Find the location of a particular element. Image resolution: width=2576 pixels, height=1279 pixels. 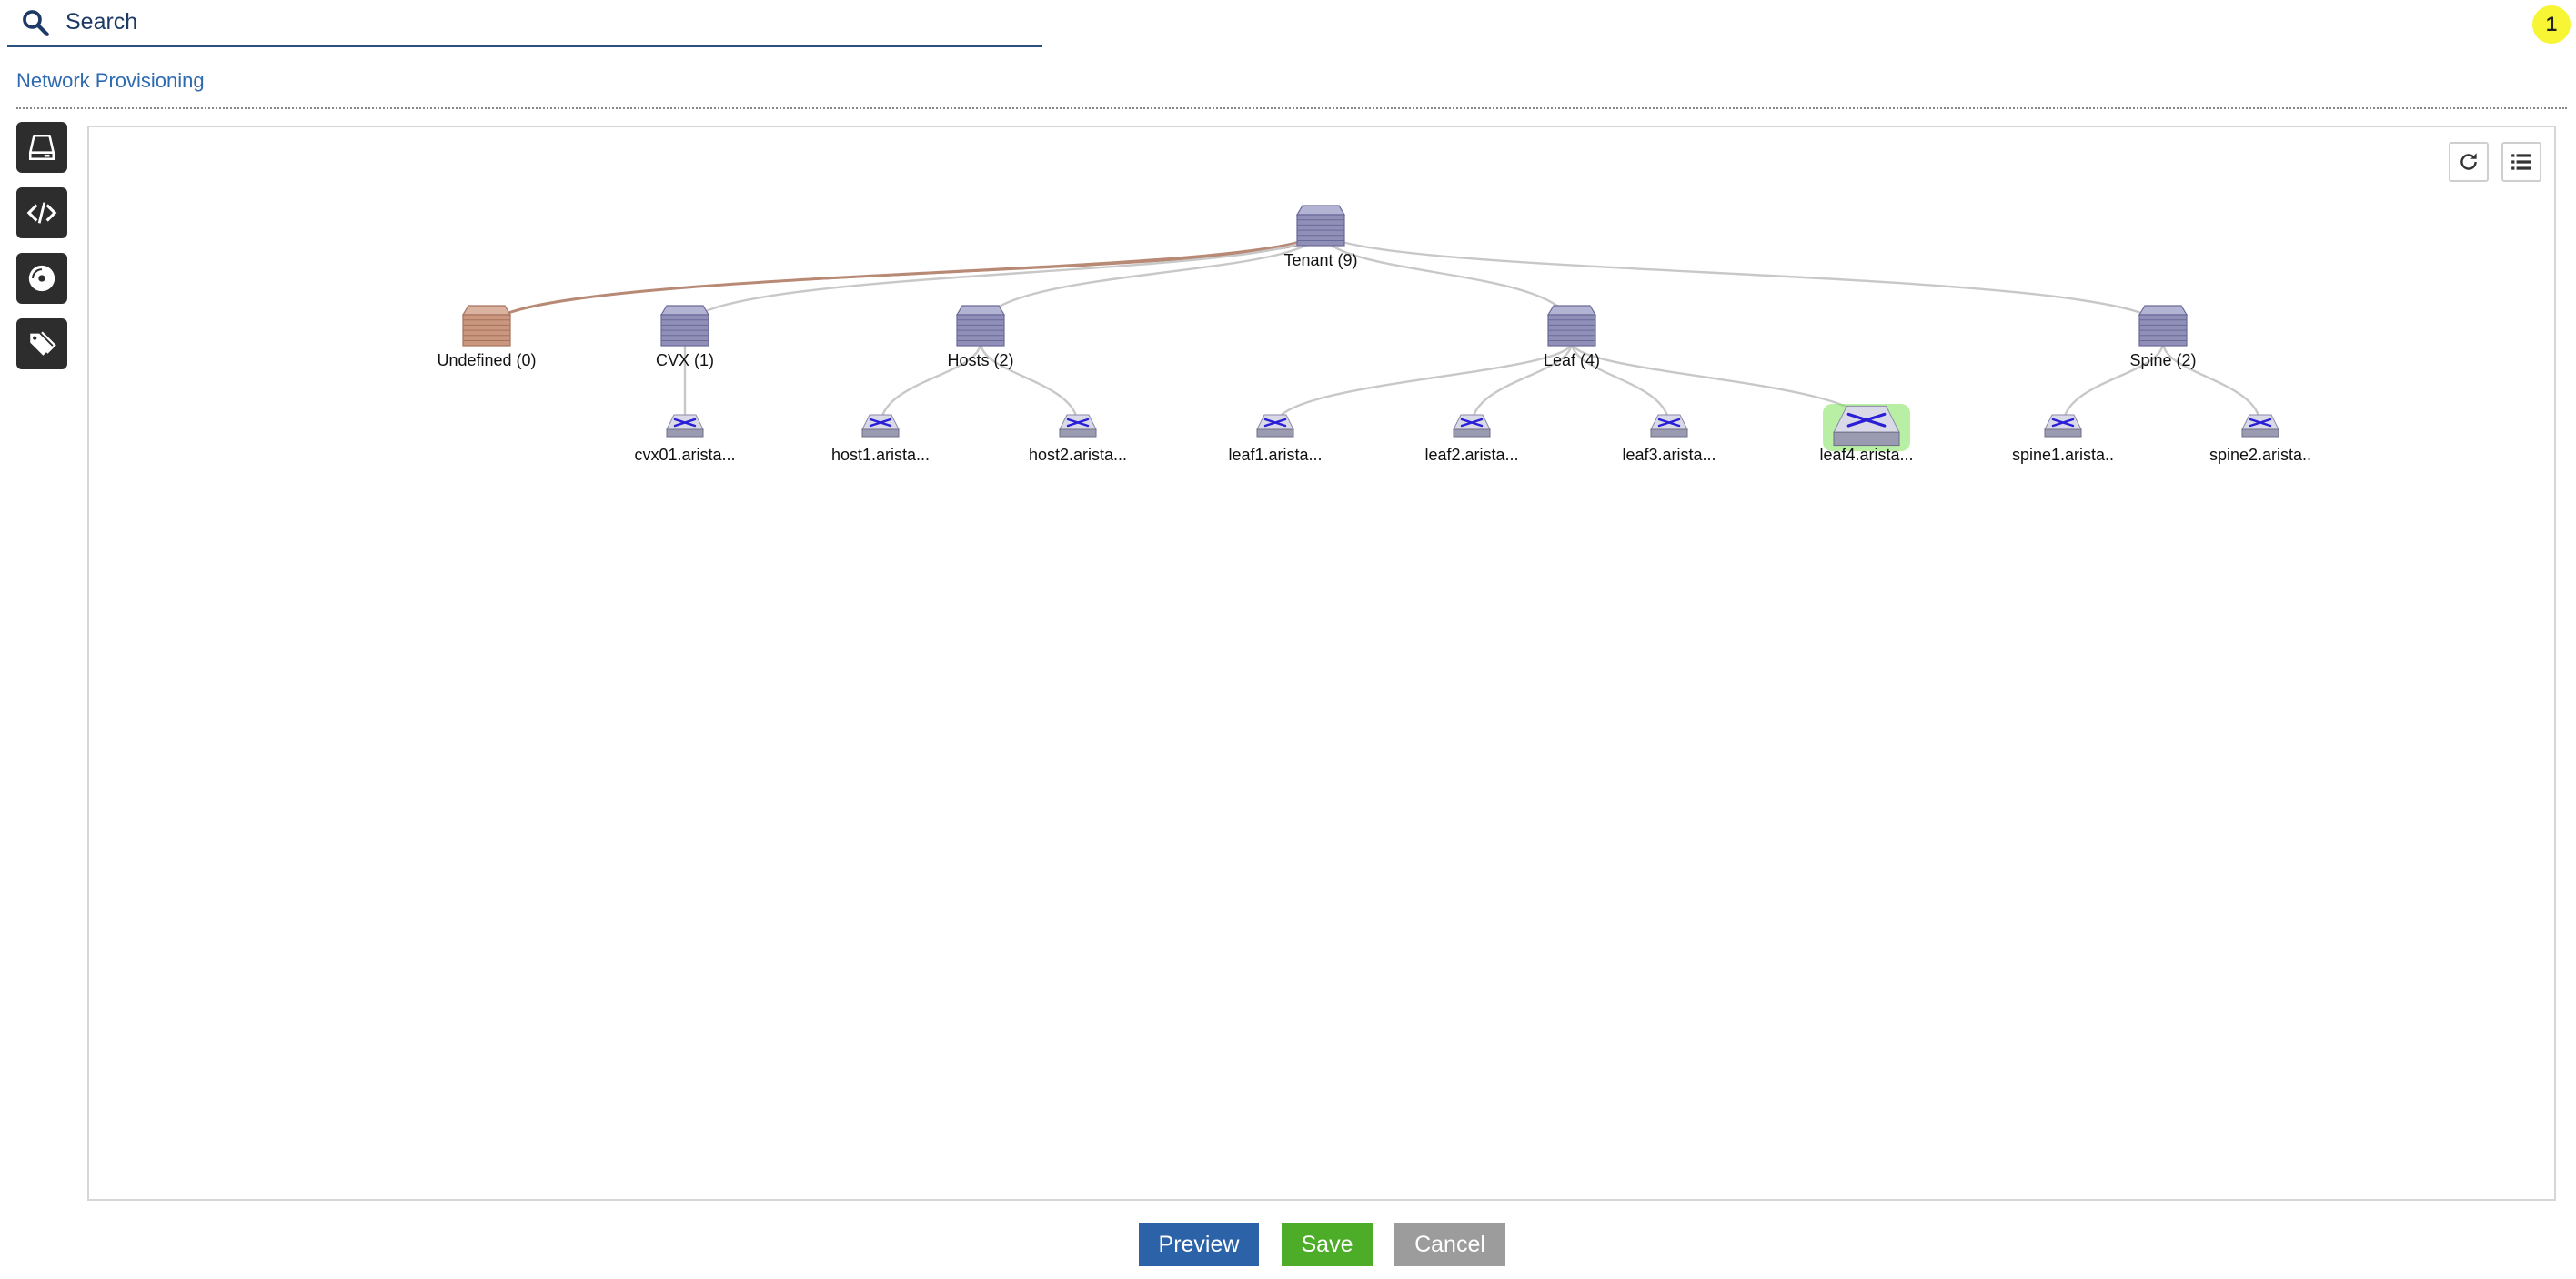

code-tool-button is located at coordinates (41, 212).